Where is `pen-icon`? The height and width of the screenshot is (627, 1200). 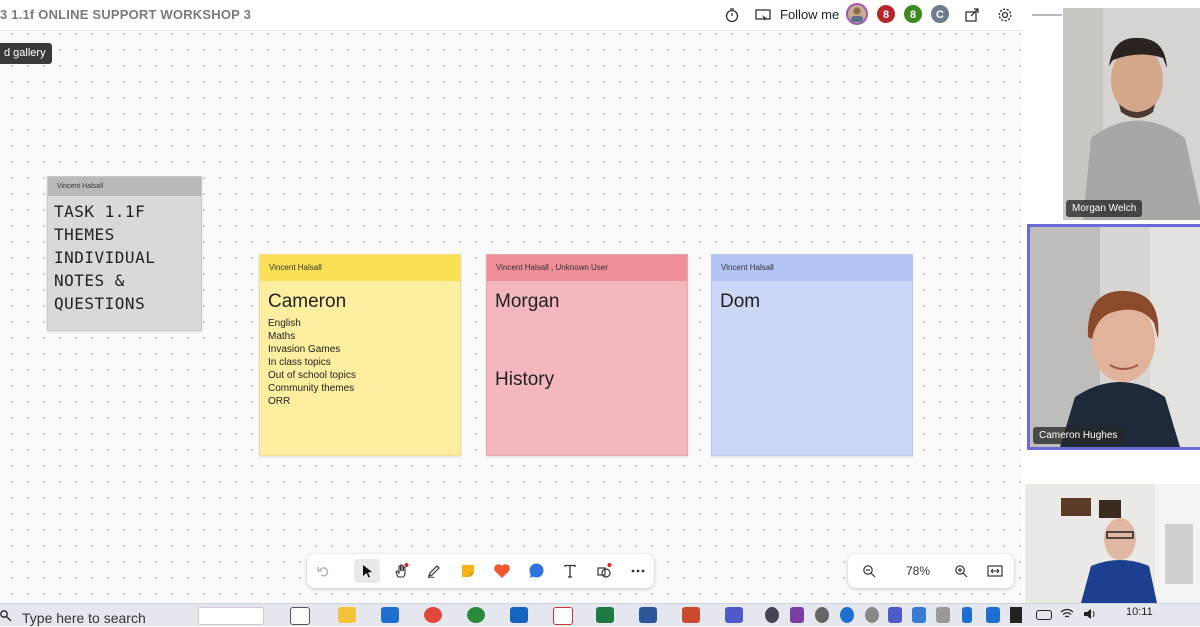 pen-icon is located at coordinates (434, 571).